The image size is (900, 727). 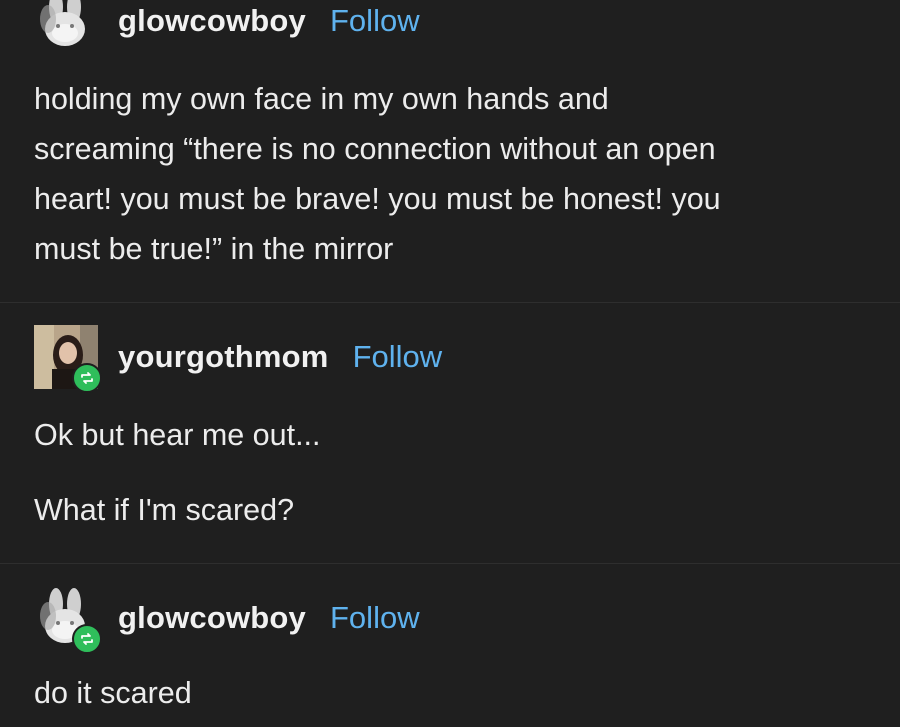 What do you see at coordinates (223, 357) in the screenshot?
I see `username: yourgothmom` at bounding box center [223, 357].